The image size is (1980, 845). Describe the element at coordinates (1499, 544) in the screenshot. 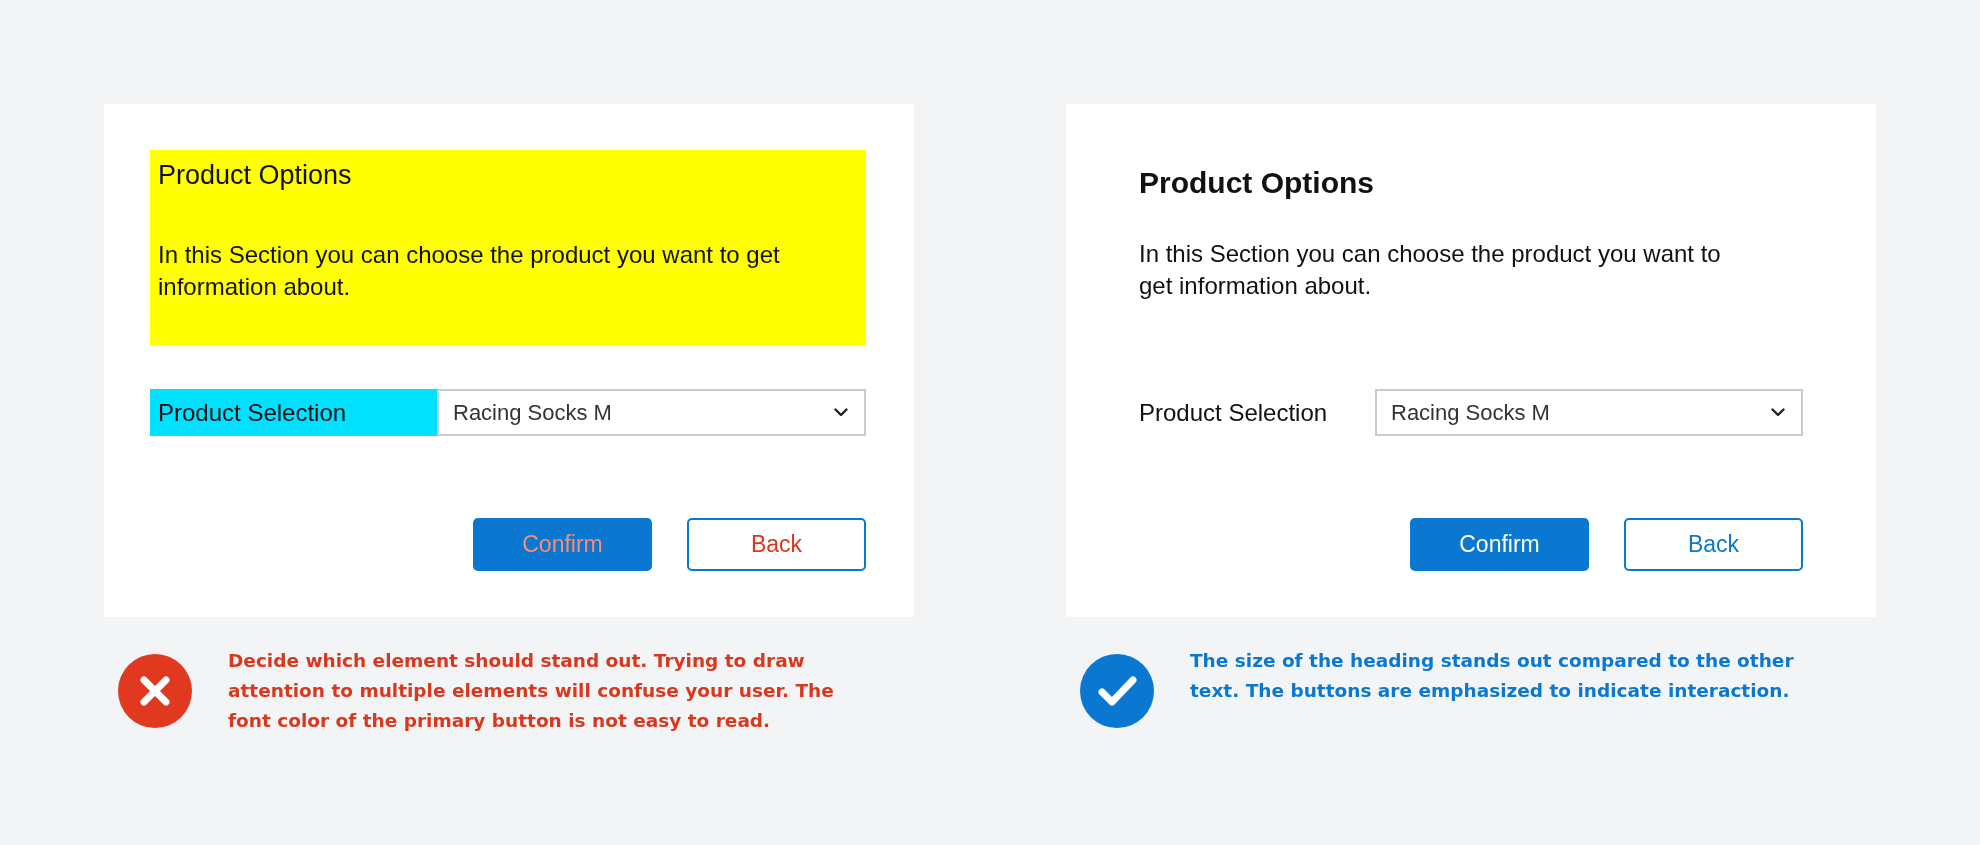

I see `confirm-button: Confirm` at that location.